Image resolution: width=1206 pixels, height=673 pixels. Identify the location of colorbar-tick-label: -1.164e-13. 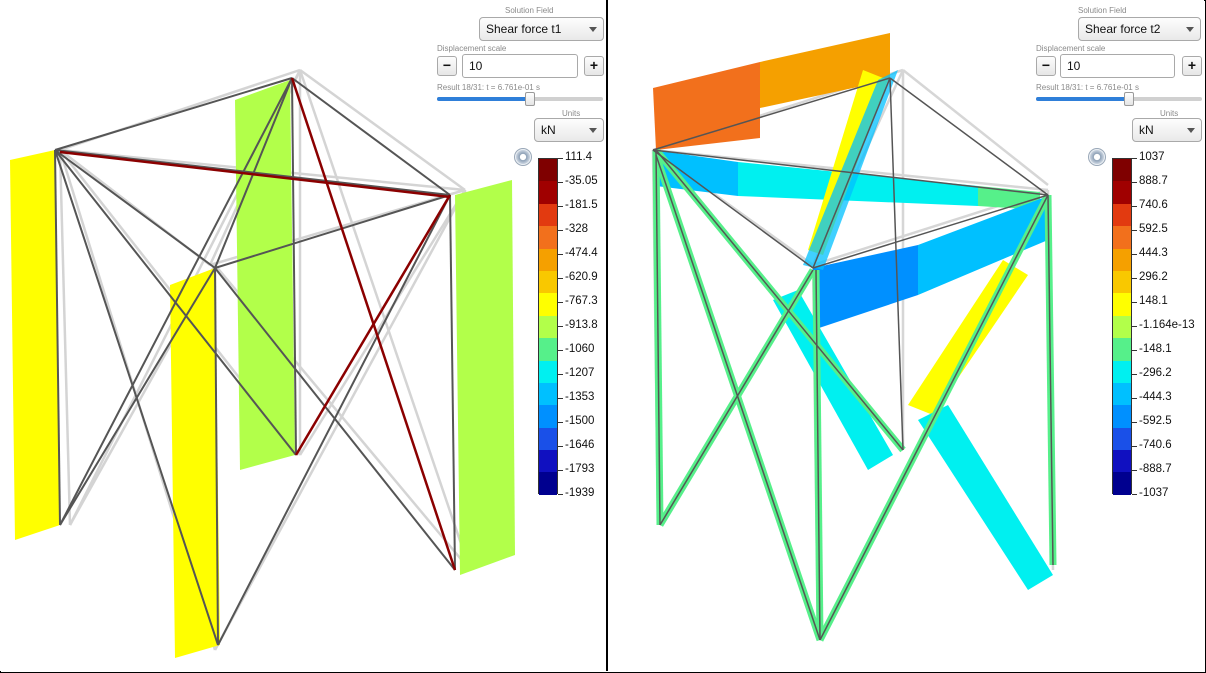
(1167, 325).